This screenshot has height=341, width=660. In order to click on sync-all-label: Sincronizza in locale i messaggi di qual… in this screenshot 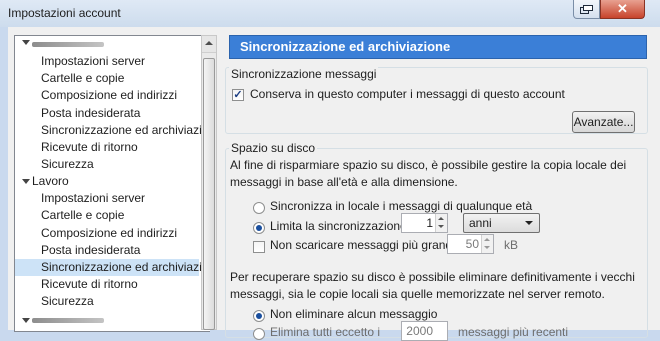, I will do `click(401, 206)`.